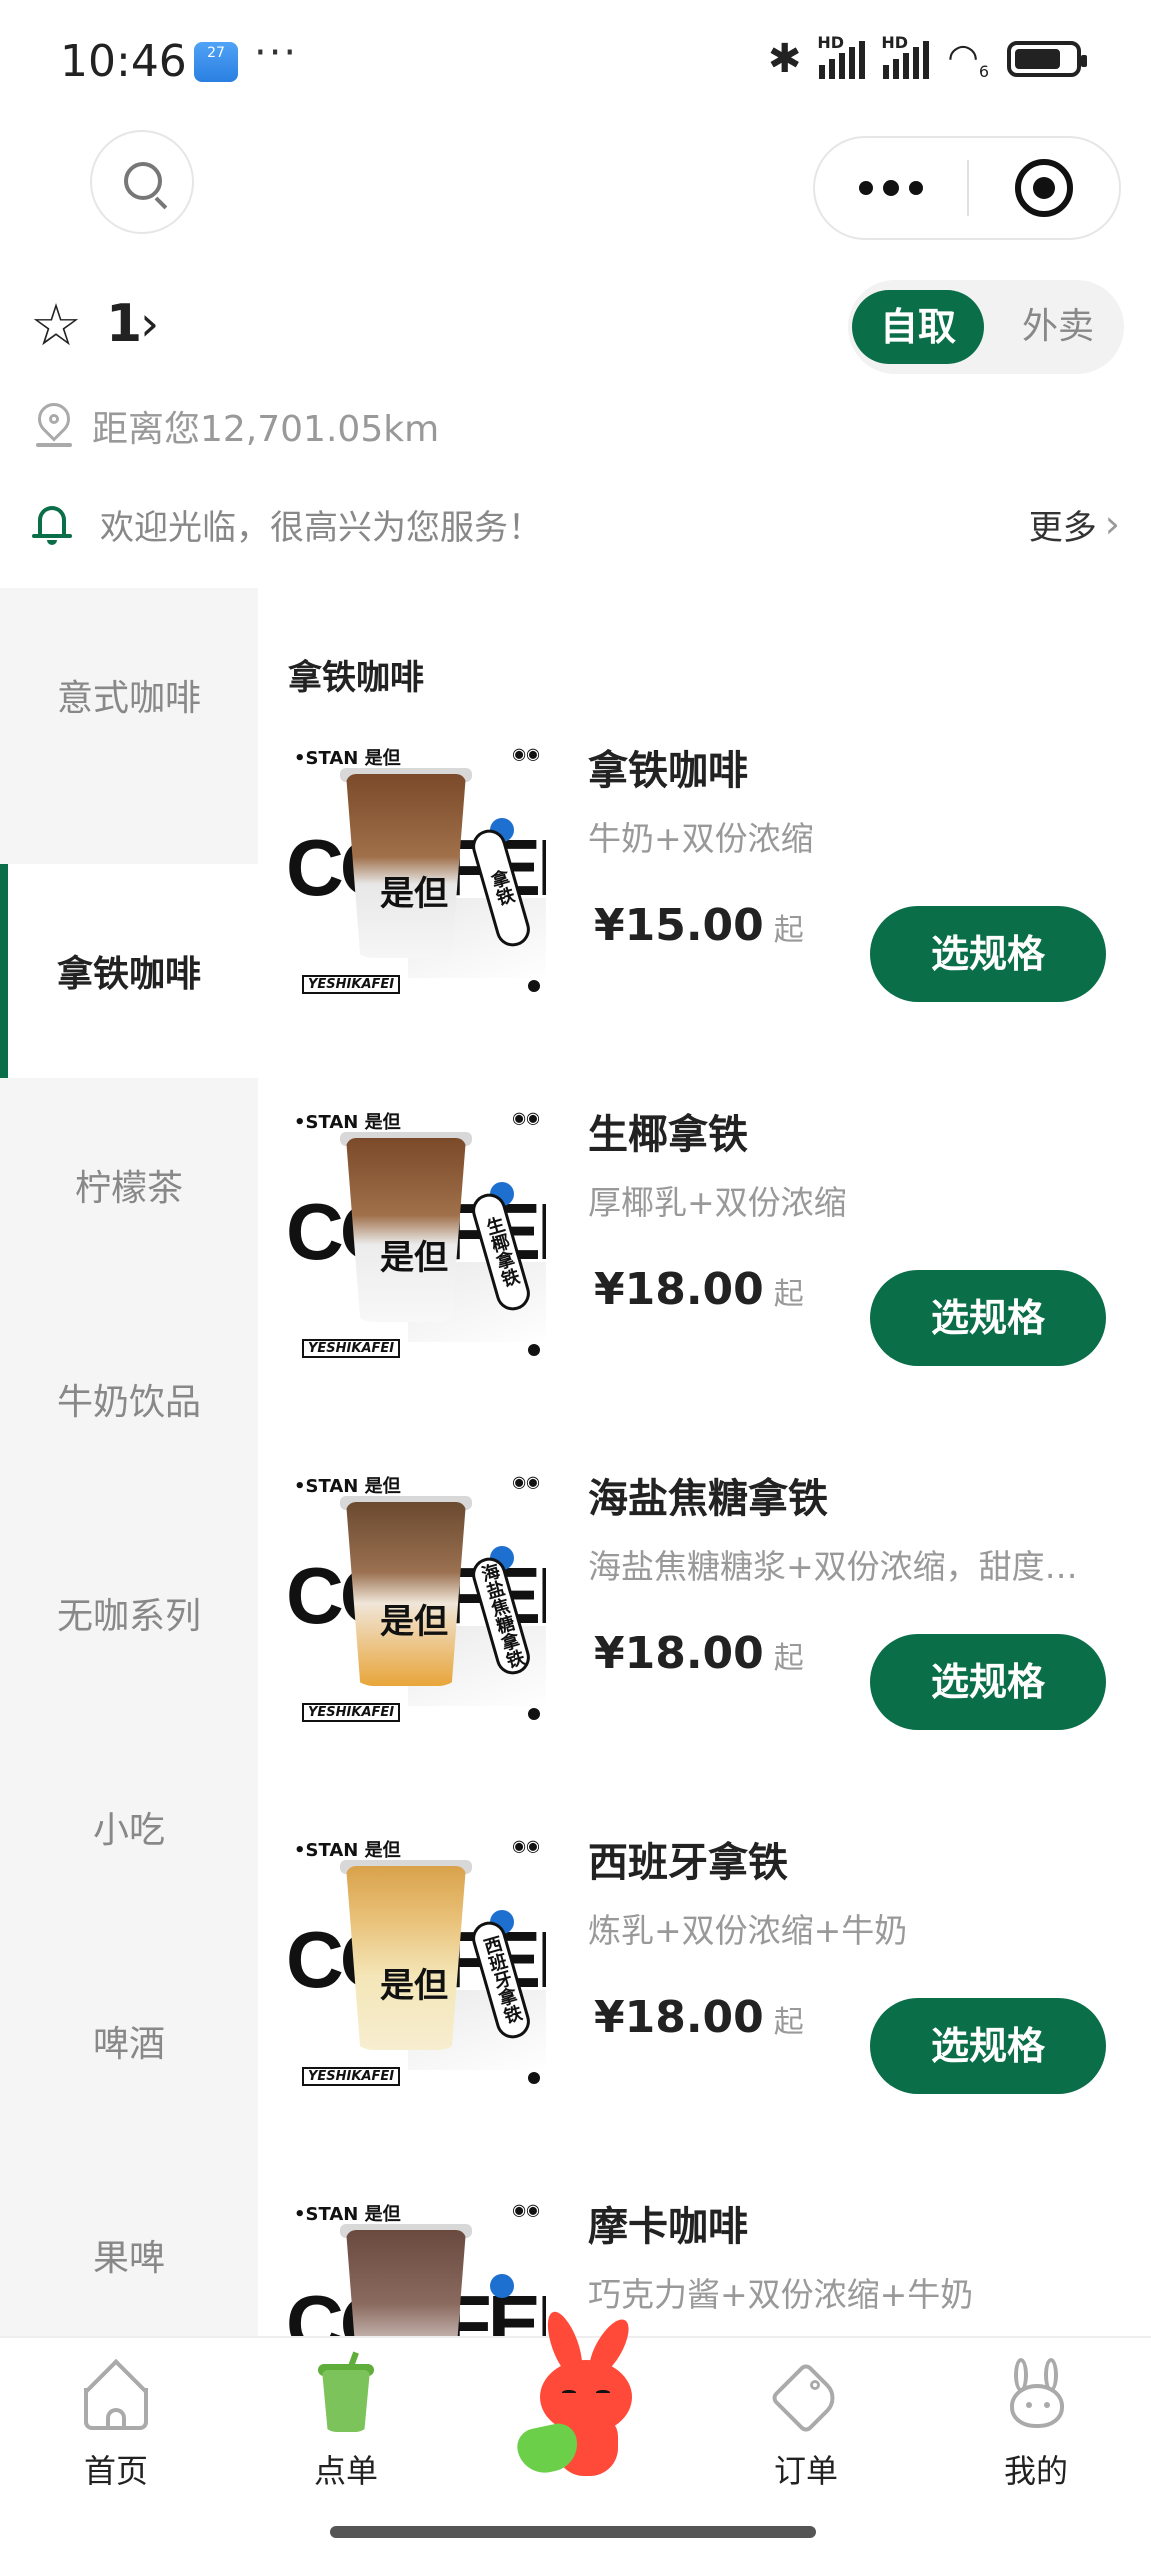  What do you see at coordinates (266, 429) in the screenshot?
I see `distance-text: 距离您12,701.05km` at bounding box center [266, 429].